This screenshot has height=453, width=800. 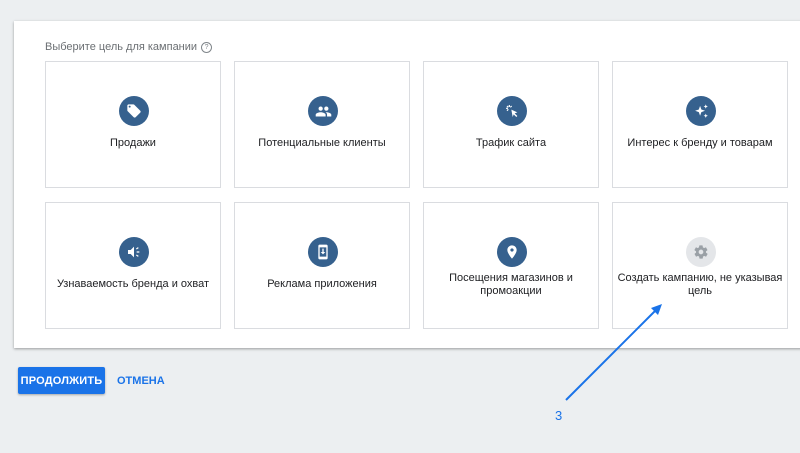 I want to click on goal-card-website-traffic: Трафик сайта, so click(x=511, y=124).